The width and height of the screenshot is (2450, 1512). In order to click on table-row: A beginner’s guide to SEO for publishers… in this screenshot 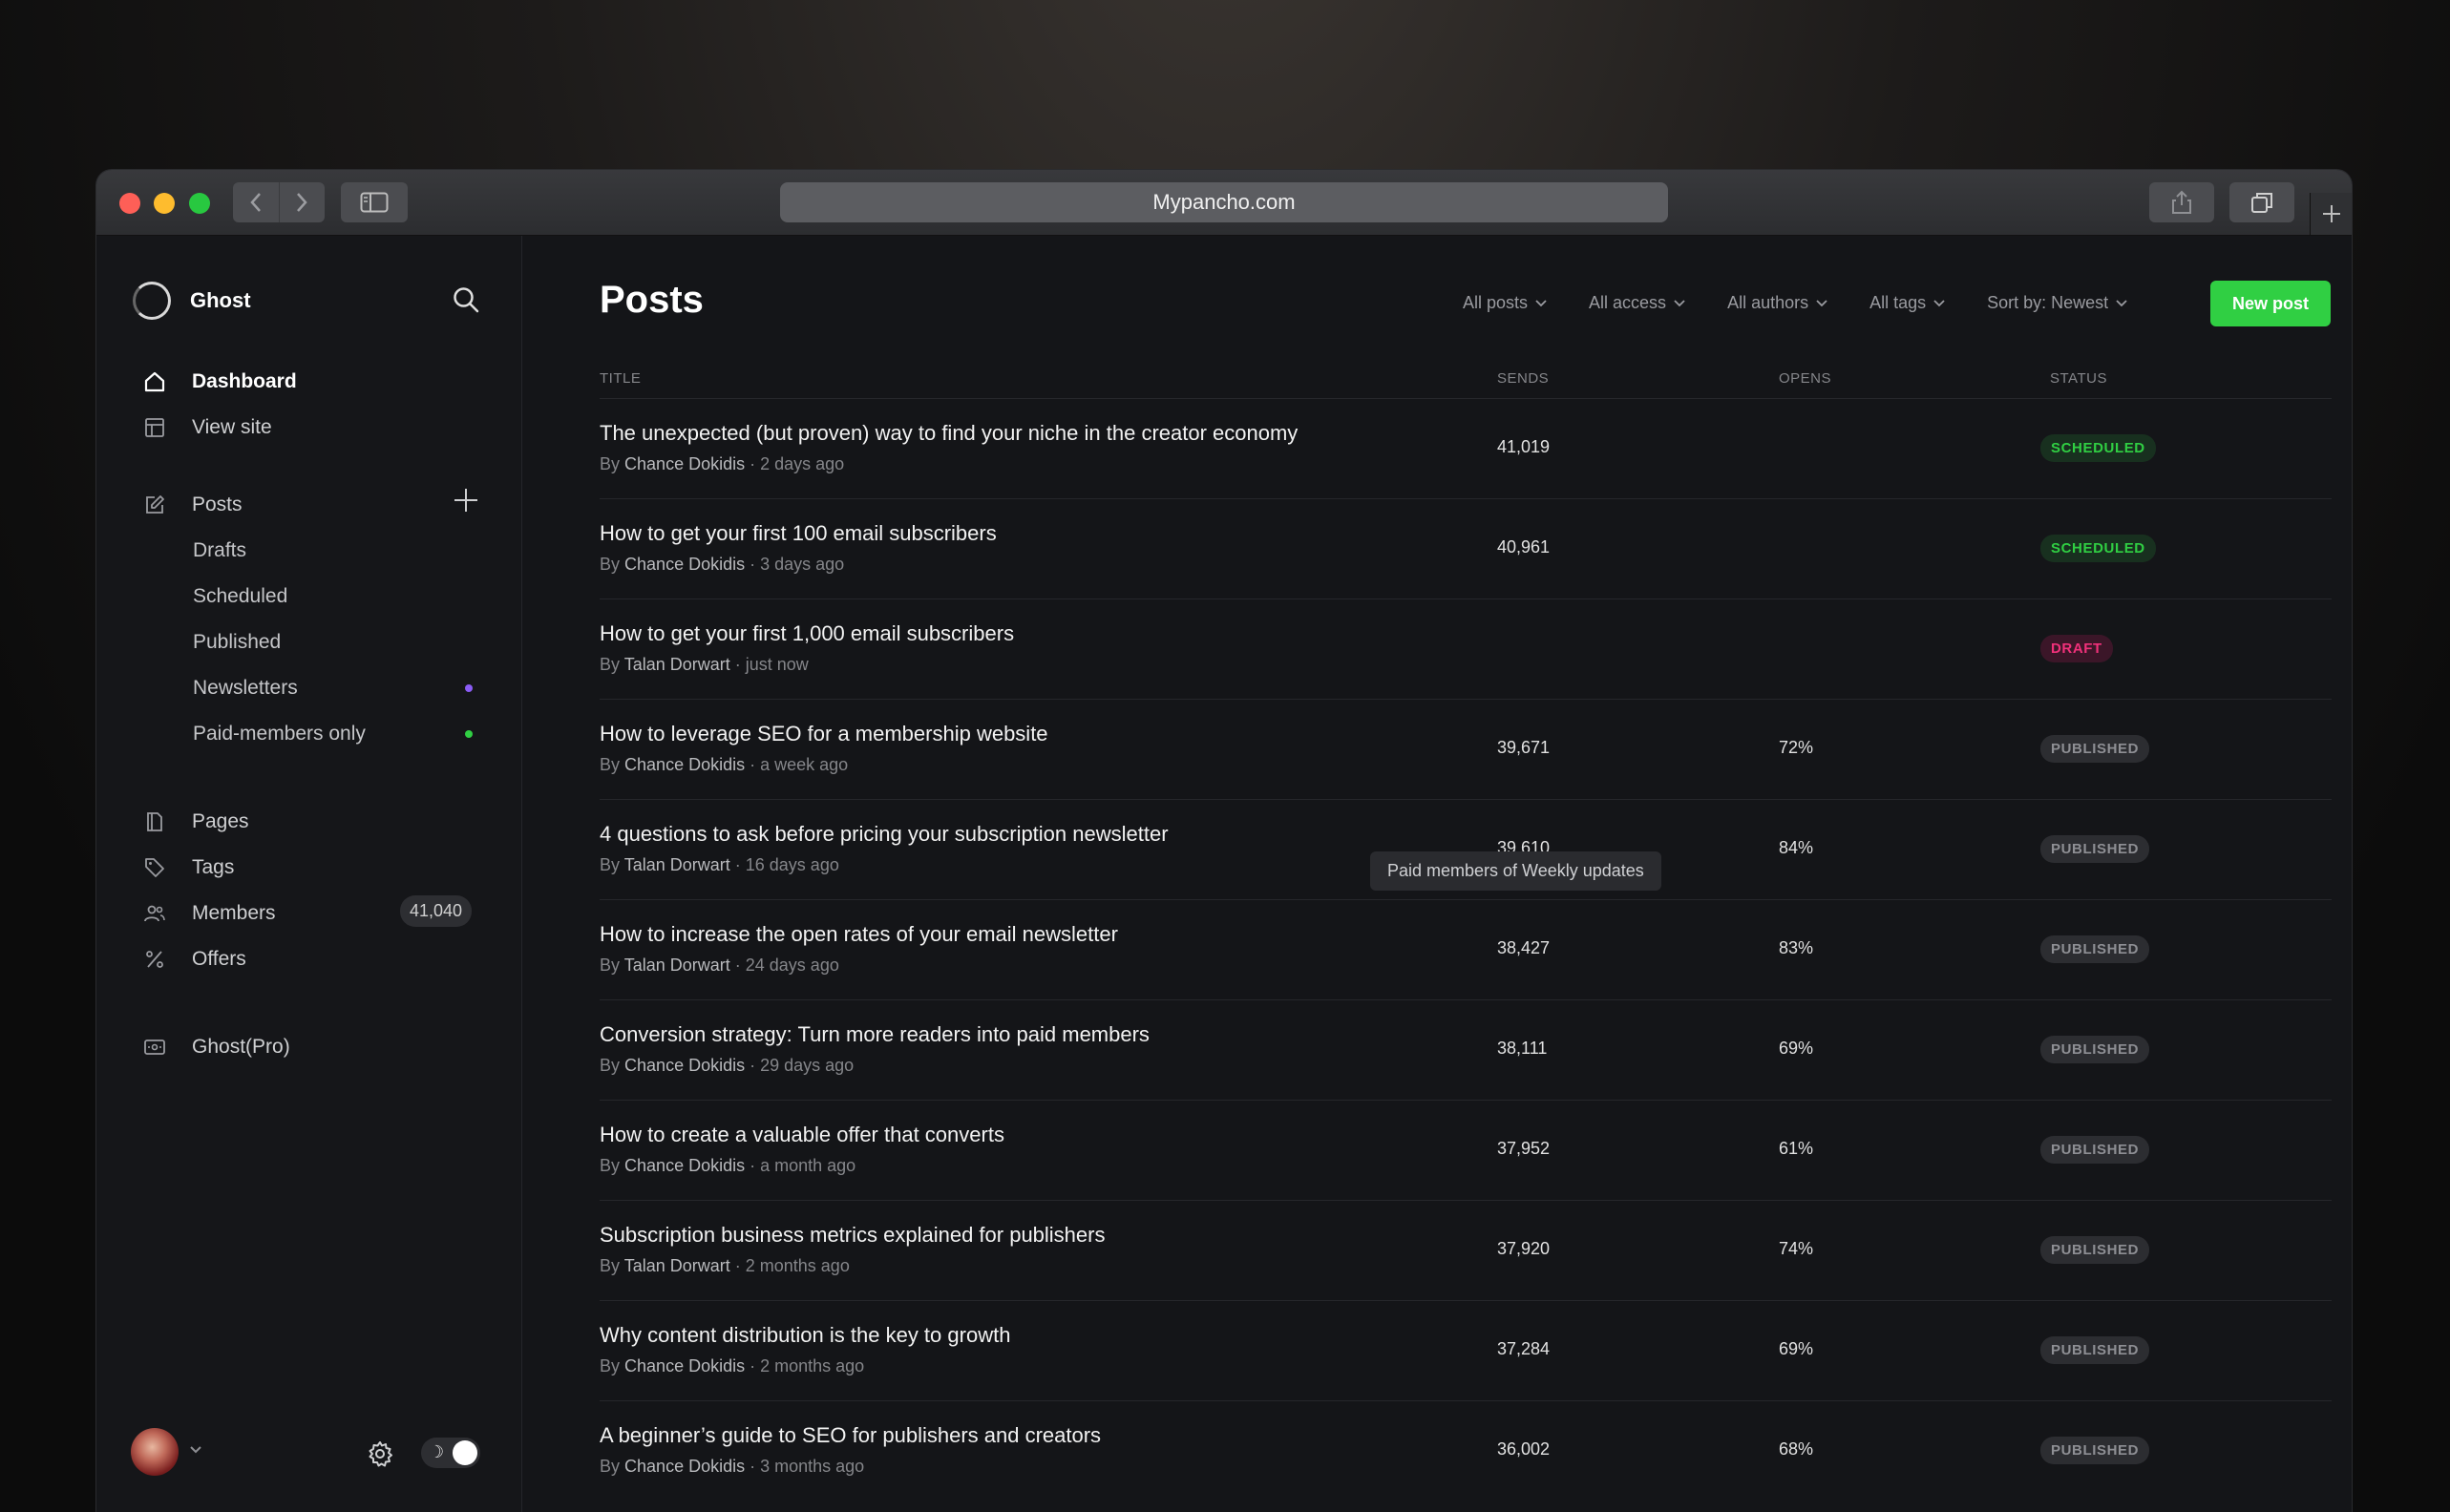, I will do `click(1466, 1451)`.